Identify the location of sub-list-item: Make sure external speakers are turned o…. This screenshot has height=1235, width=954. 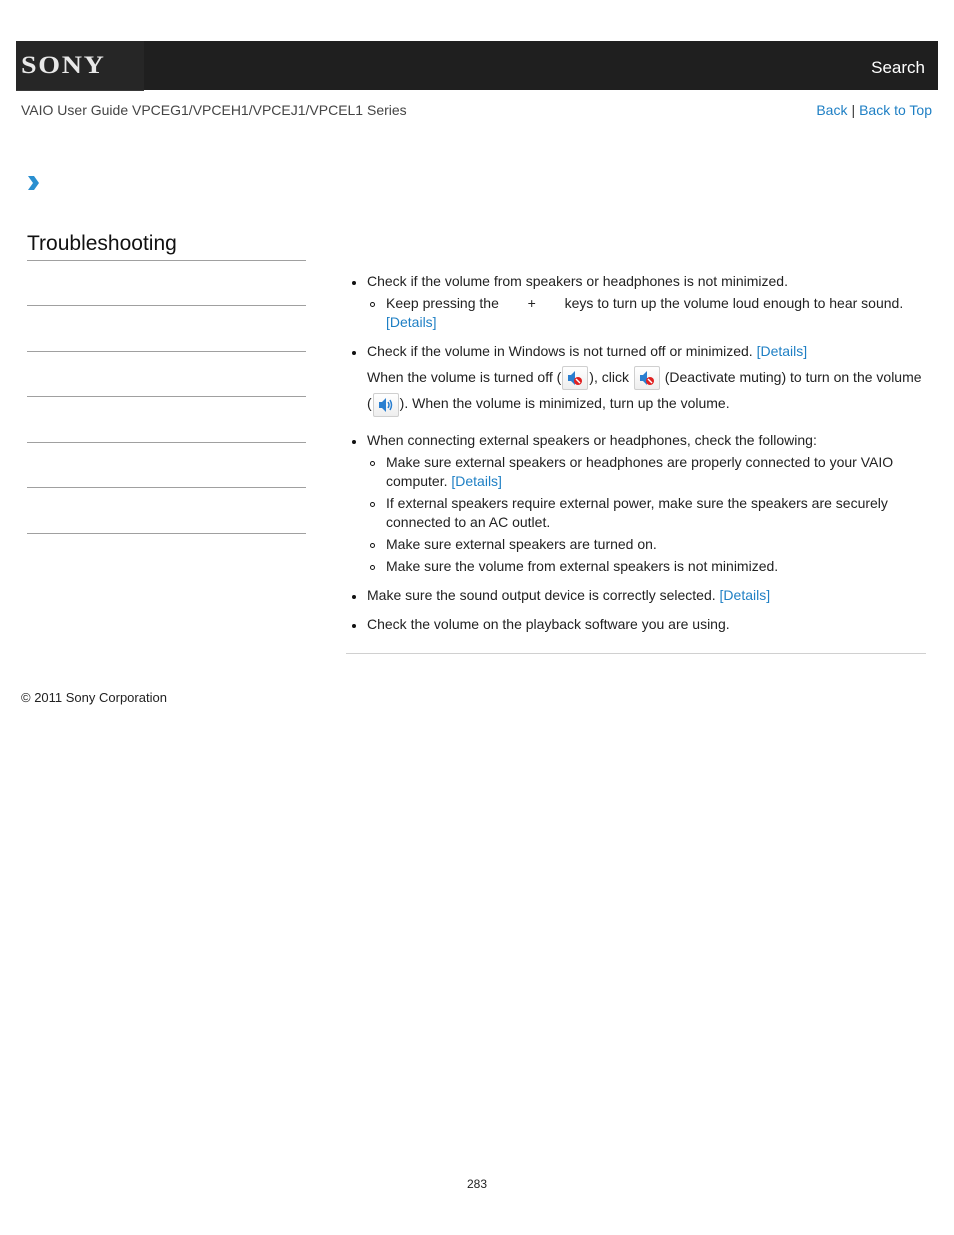
(647, 544).